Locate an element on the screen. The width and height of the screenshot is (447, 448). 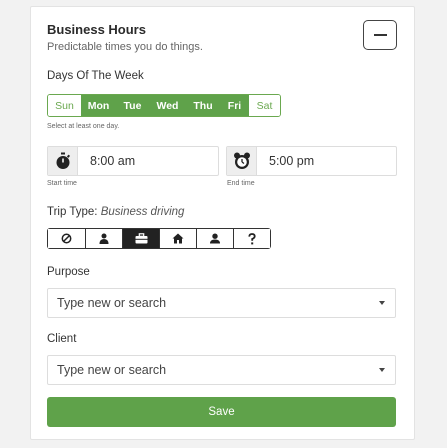
briefcase-icon is located at coordinates (141, 238).